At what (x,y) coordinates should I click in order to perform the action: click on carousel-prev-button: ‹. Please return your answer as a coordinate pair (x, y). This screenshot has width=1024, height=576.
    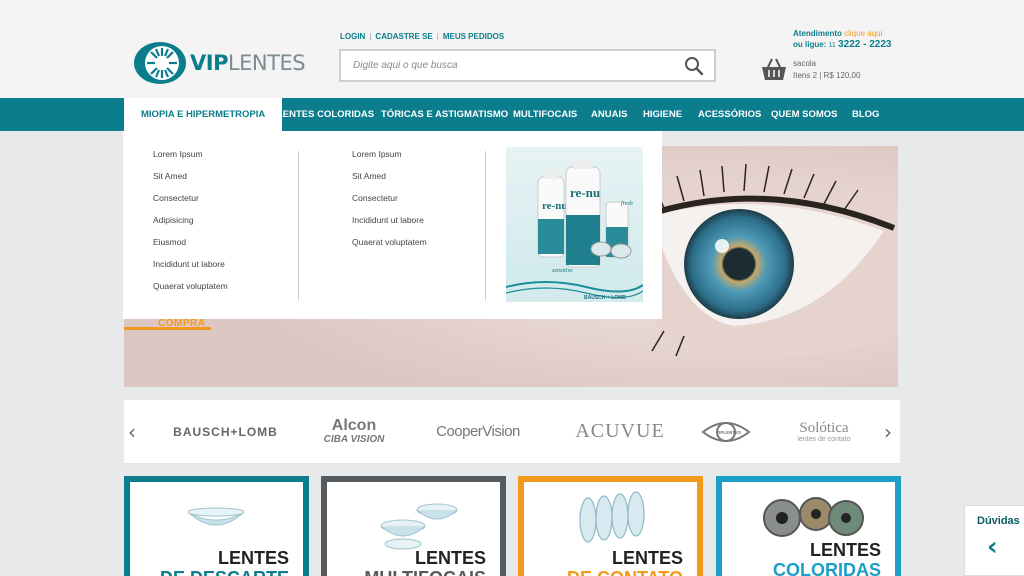
    Looking at the image, I should click on (132, 432).